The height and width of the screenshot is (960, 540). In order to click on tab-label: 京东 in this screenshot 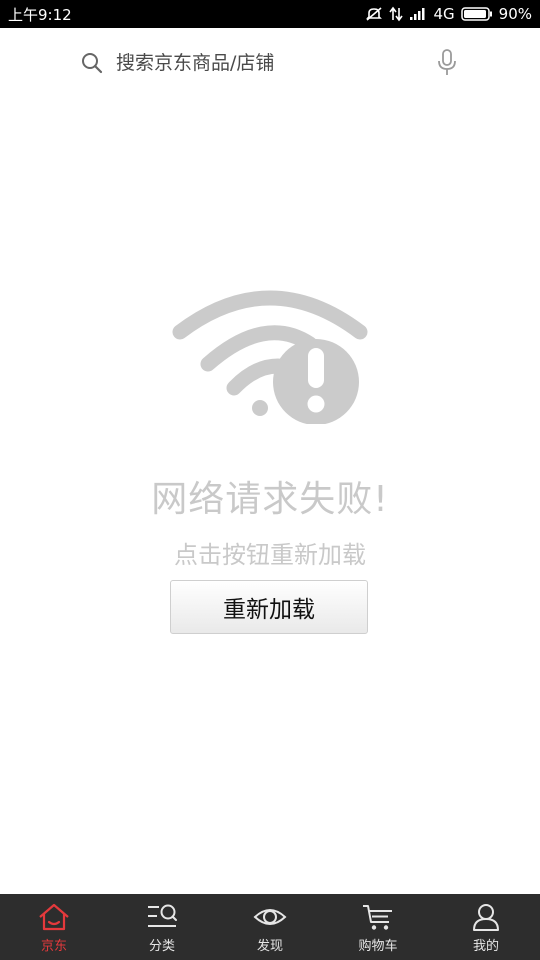, I will do `click(53, 946)`.